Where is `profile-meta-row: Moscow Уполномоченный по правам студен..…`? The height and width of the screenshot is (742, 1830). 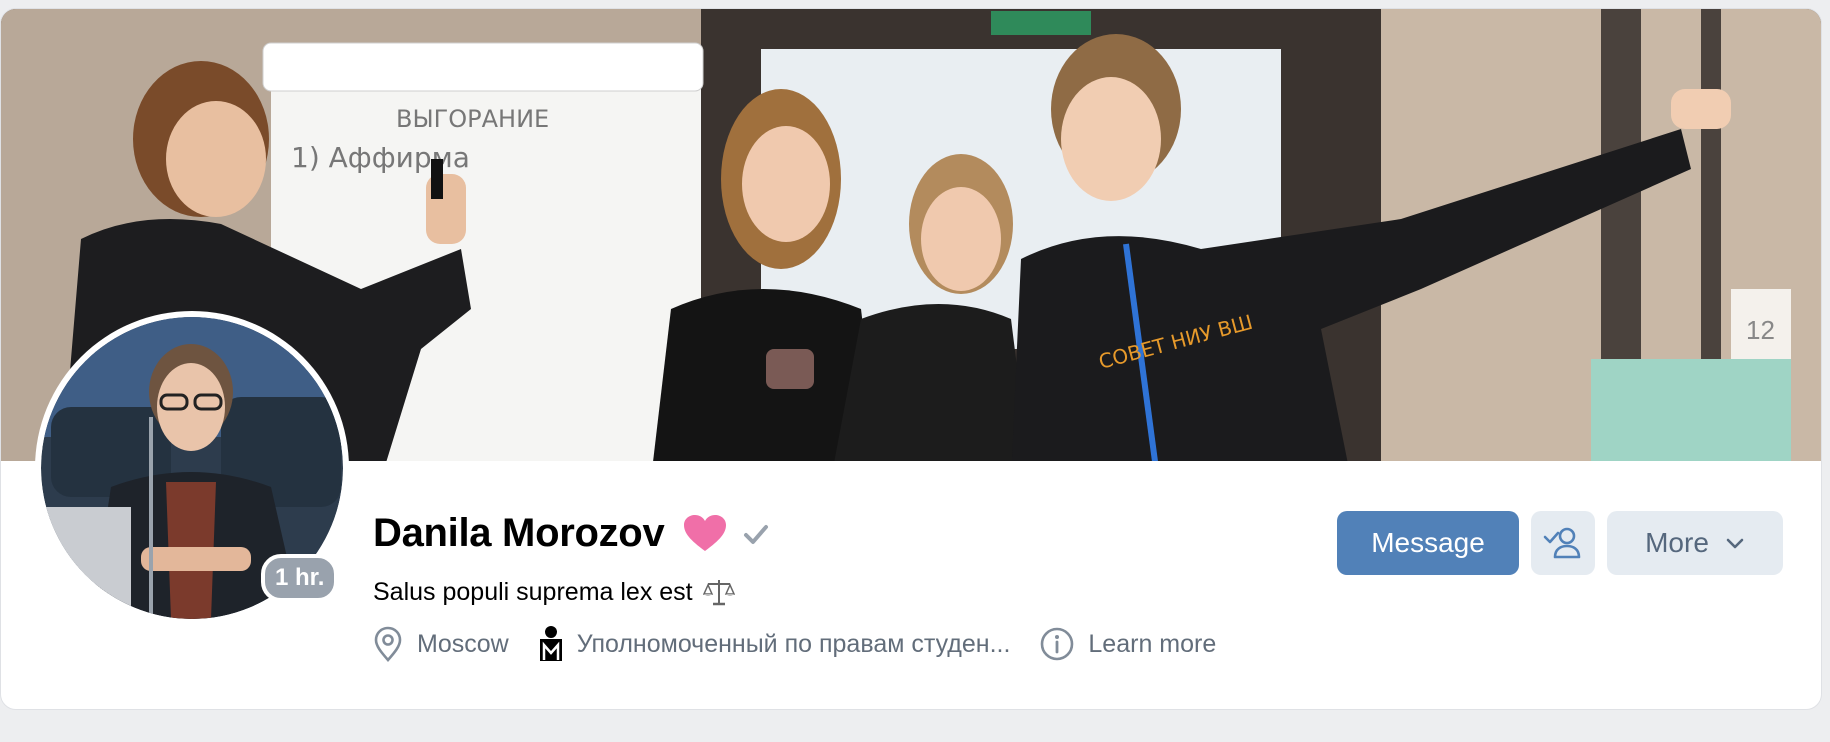
profile-meta-row: Moscow Уполномоченный по правам студен..… is located at coordinates (809, 644).